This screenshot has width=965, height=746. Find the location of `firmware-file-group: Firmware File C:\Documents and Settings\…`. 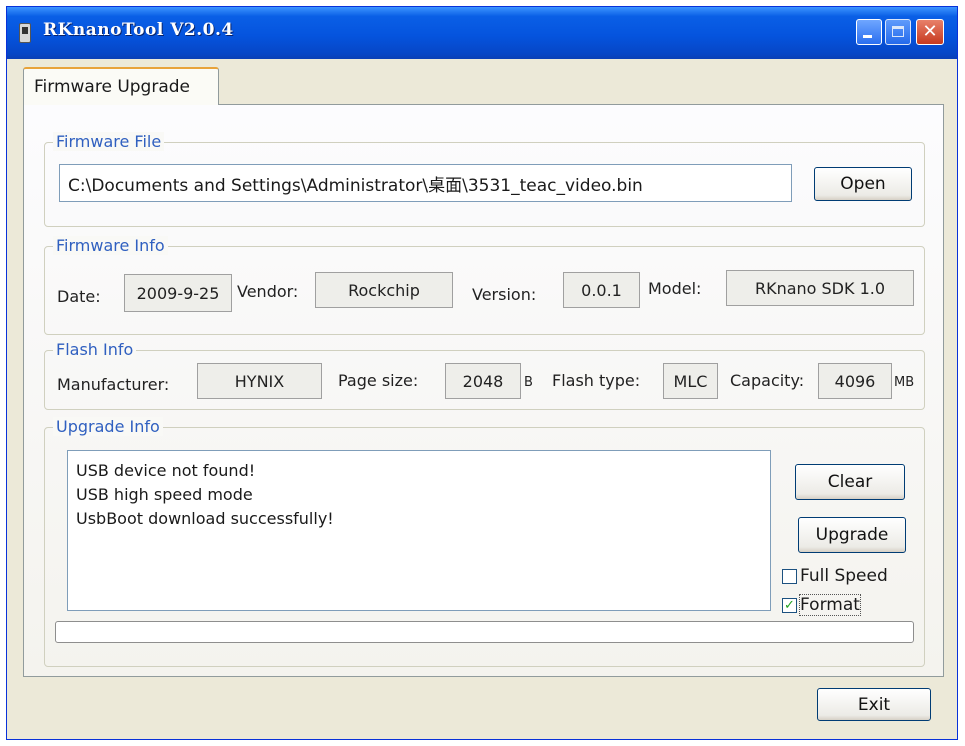

firmware-file-group: Firmware File C:\Documents and Settings\… is located at coordinates (484, 179).